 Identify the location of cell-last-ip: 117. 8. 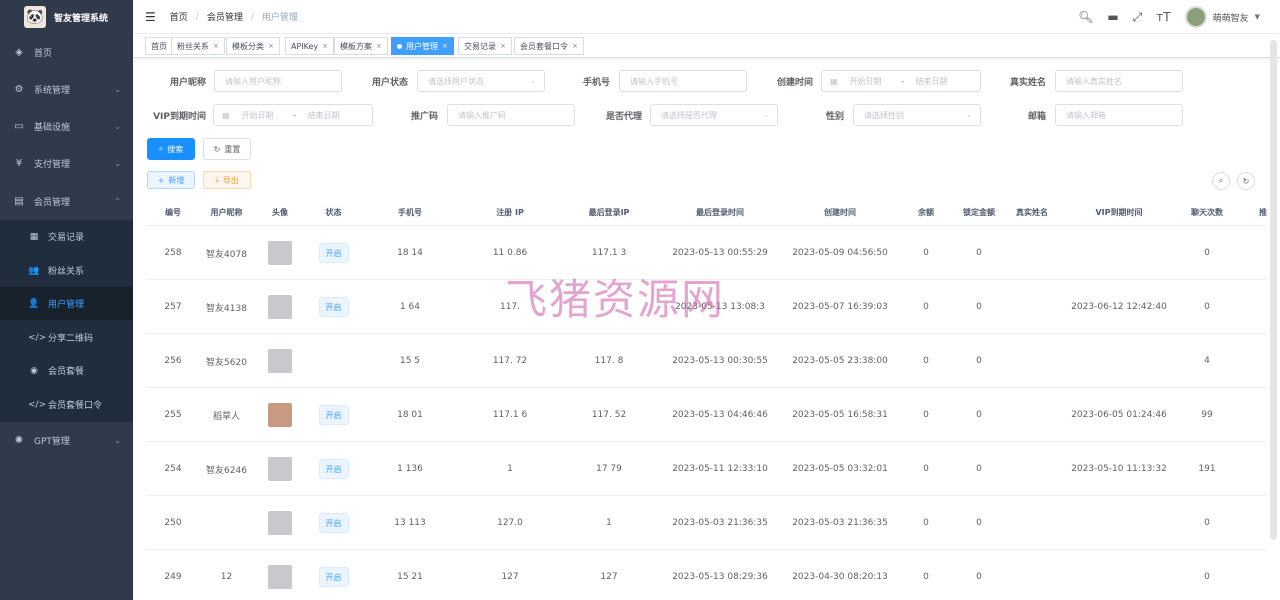
(609, 361).